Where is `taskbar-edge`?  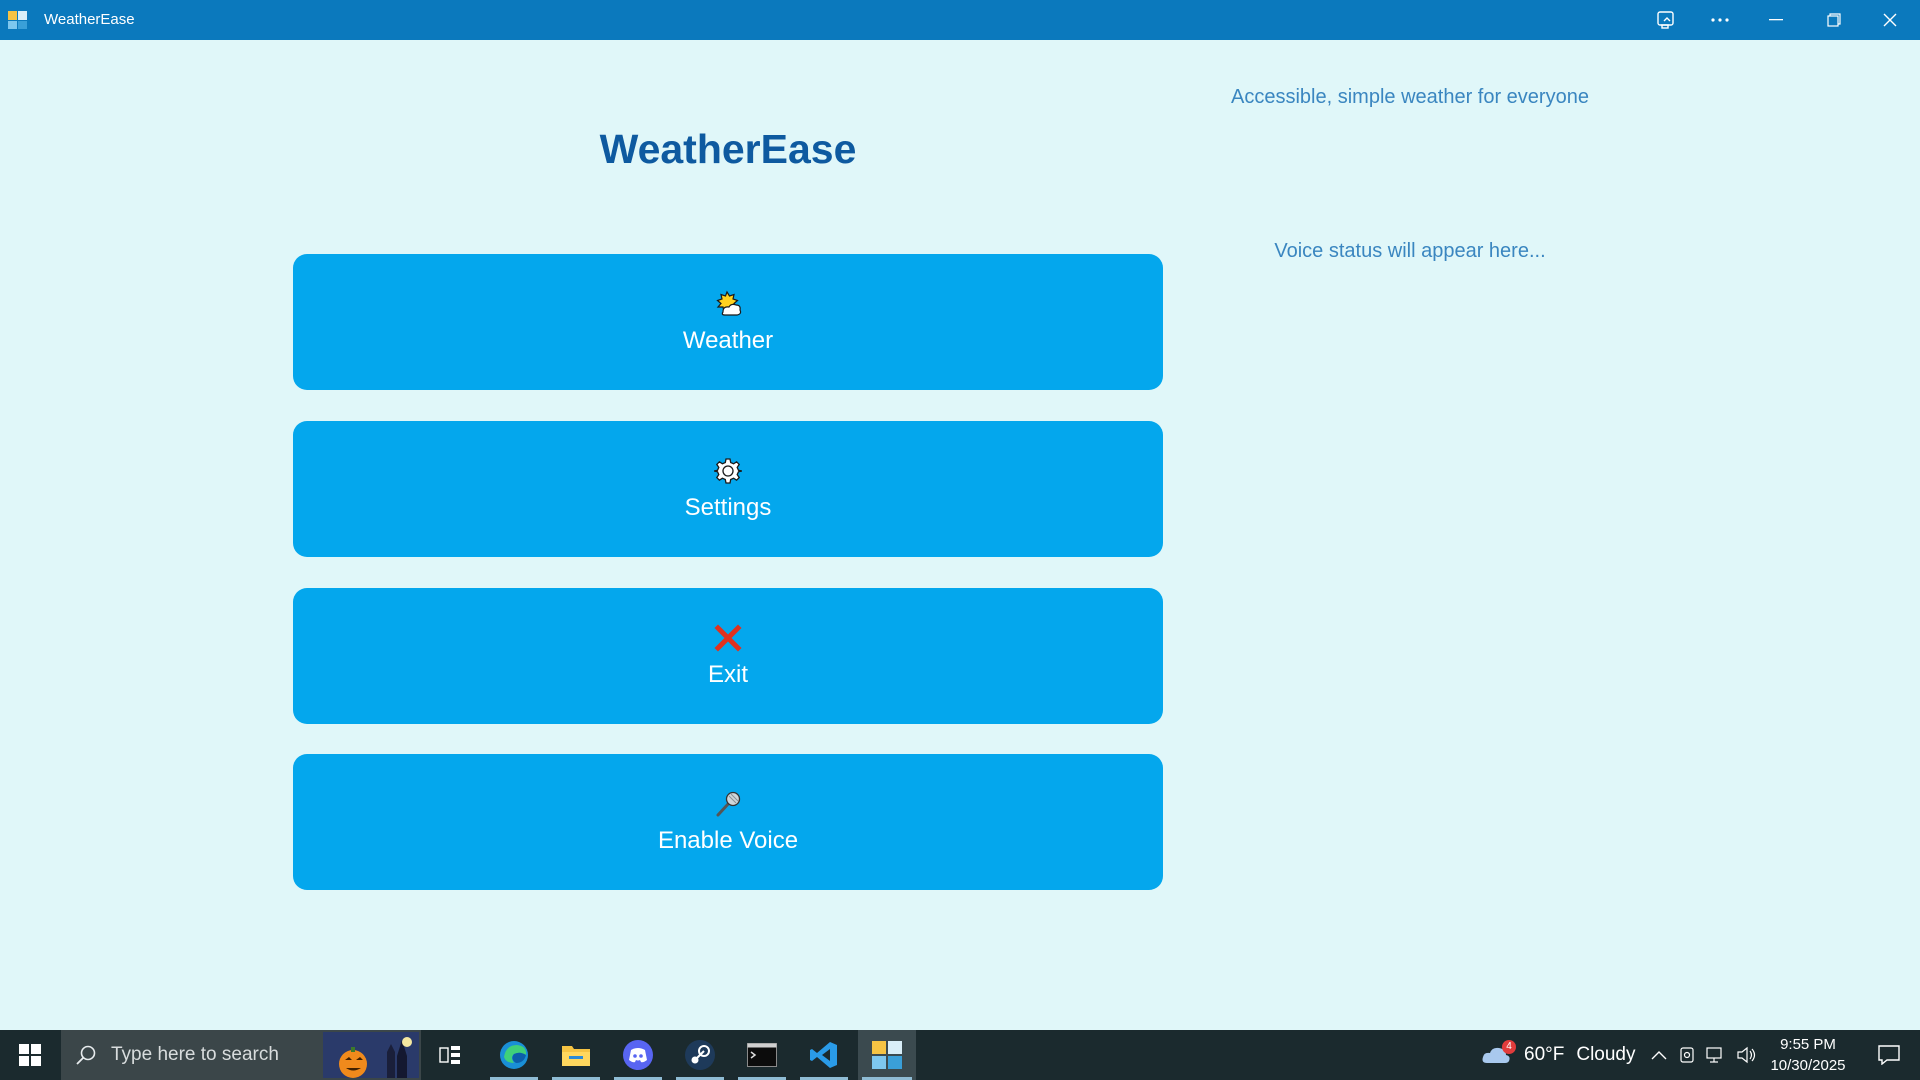
taskbar-edge is located at coordinates (514, 1055).